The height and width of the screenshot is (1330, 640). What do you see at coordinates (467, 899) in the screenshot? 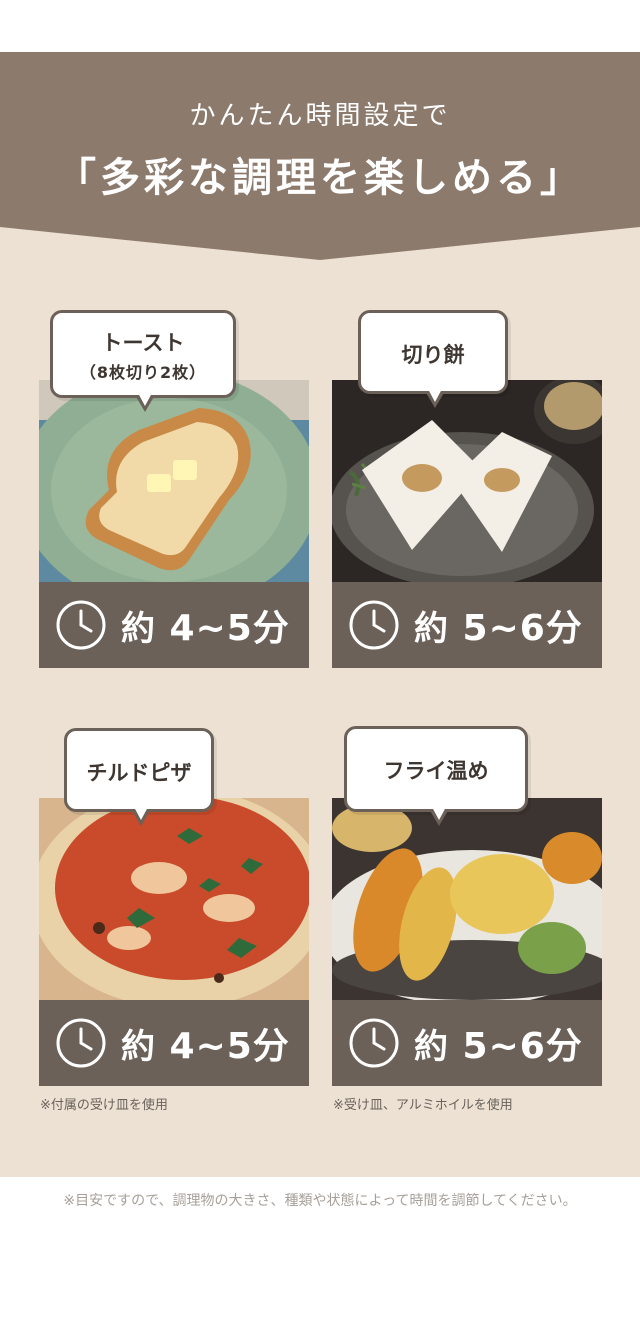
I see `fry-photo` at bounding box center [467, 899].